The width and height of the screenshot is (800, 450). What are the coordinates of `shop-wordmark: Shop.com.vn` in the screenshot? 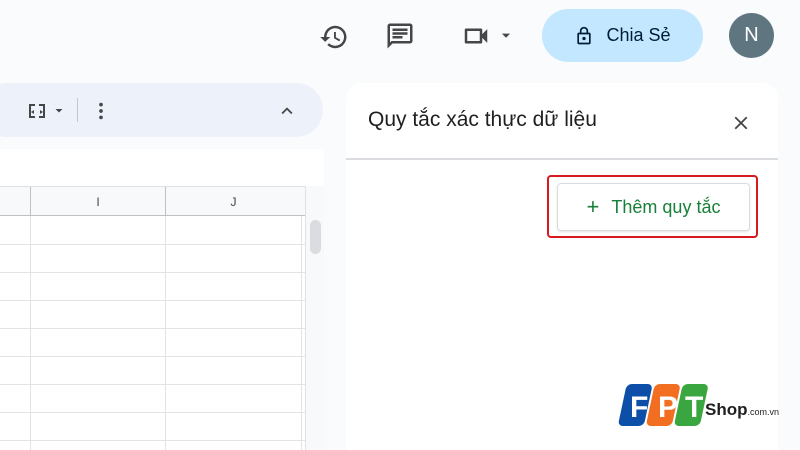 It's located at (742, 410).